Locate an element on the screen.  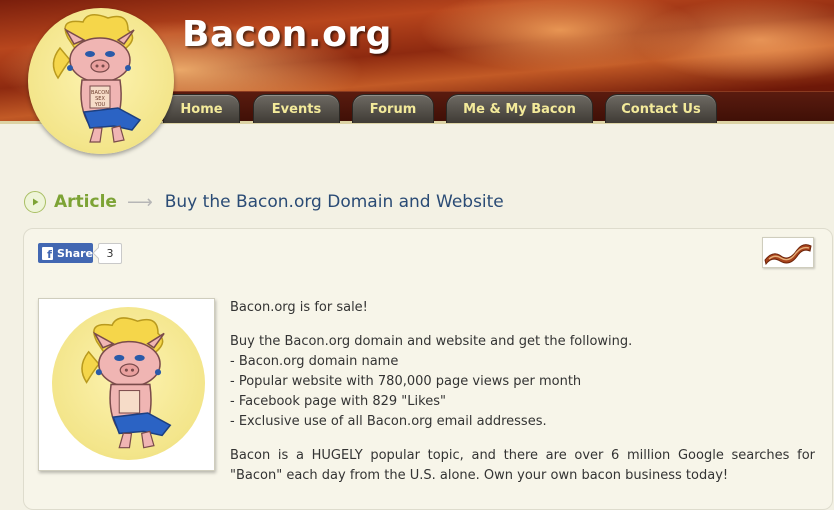
facebook-share-button: f Share is located at coordinates (65, 253).